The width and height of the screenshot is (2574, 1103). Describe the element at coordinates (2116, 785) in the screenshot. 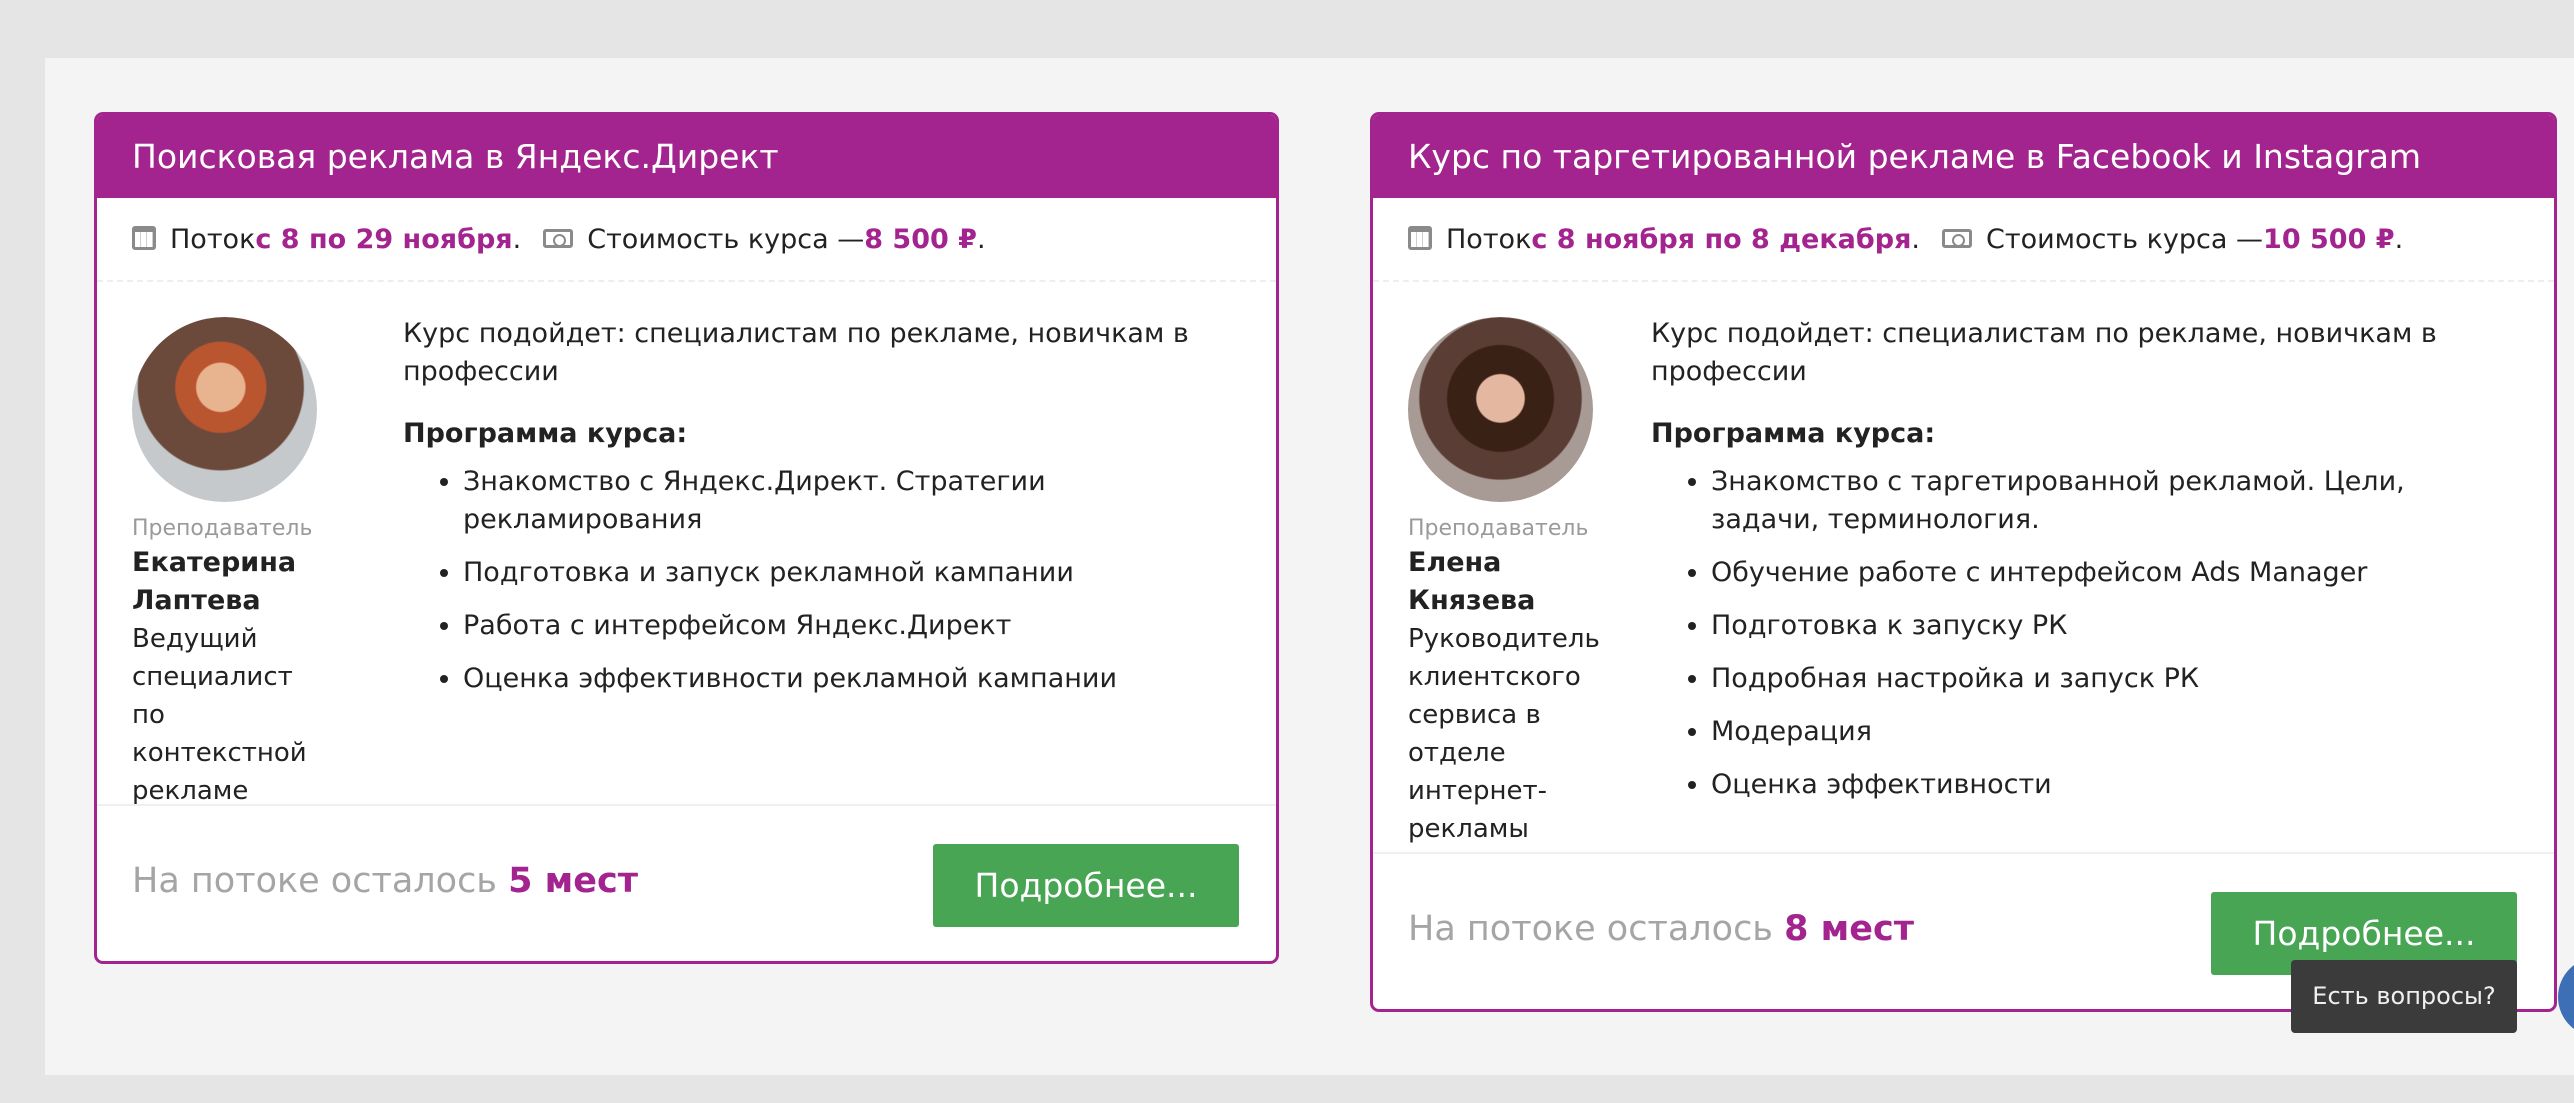

I see `program-item: Оценка эффективности` at that location.